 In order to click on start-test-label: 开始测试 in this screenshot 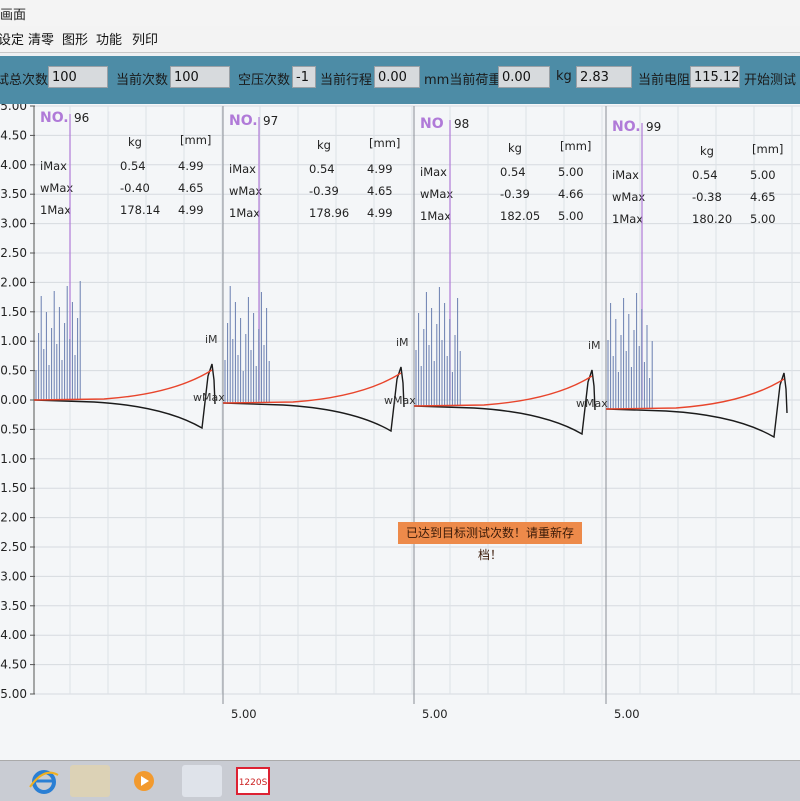, I will do `click(770, 78)`.